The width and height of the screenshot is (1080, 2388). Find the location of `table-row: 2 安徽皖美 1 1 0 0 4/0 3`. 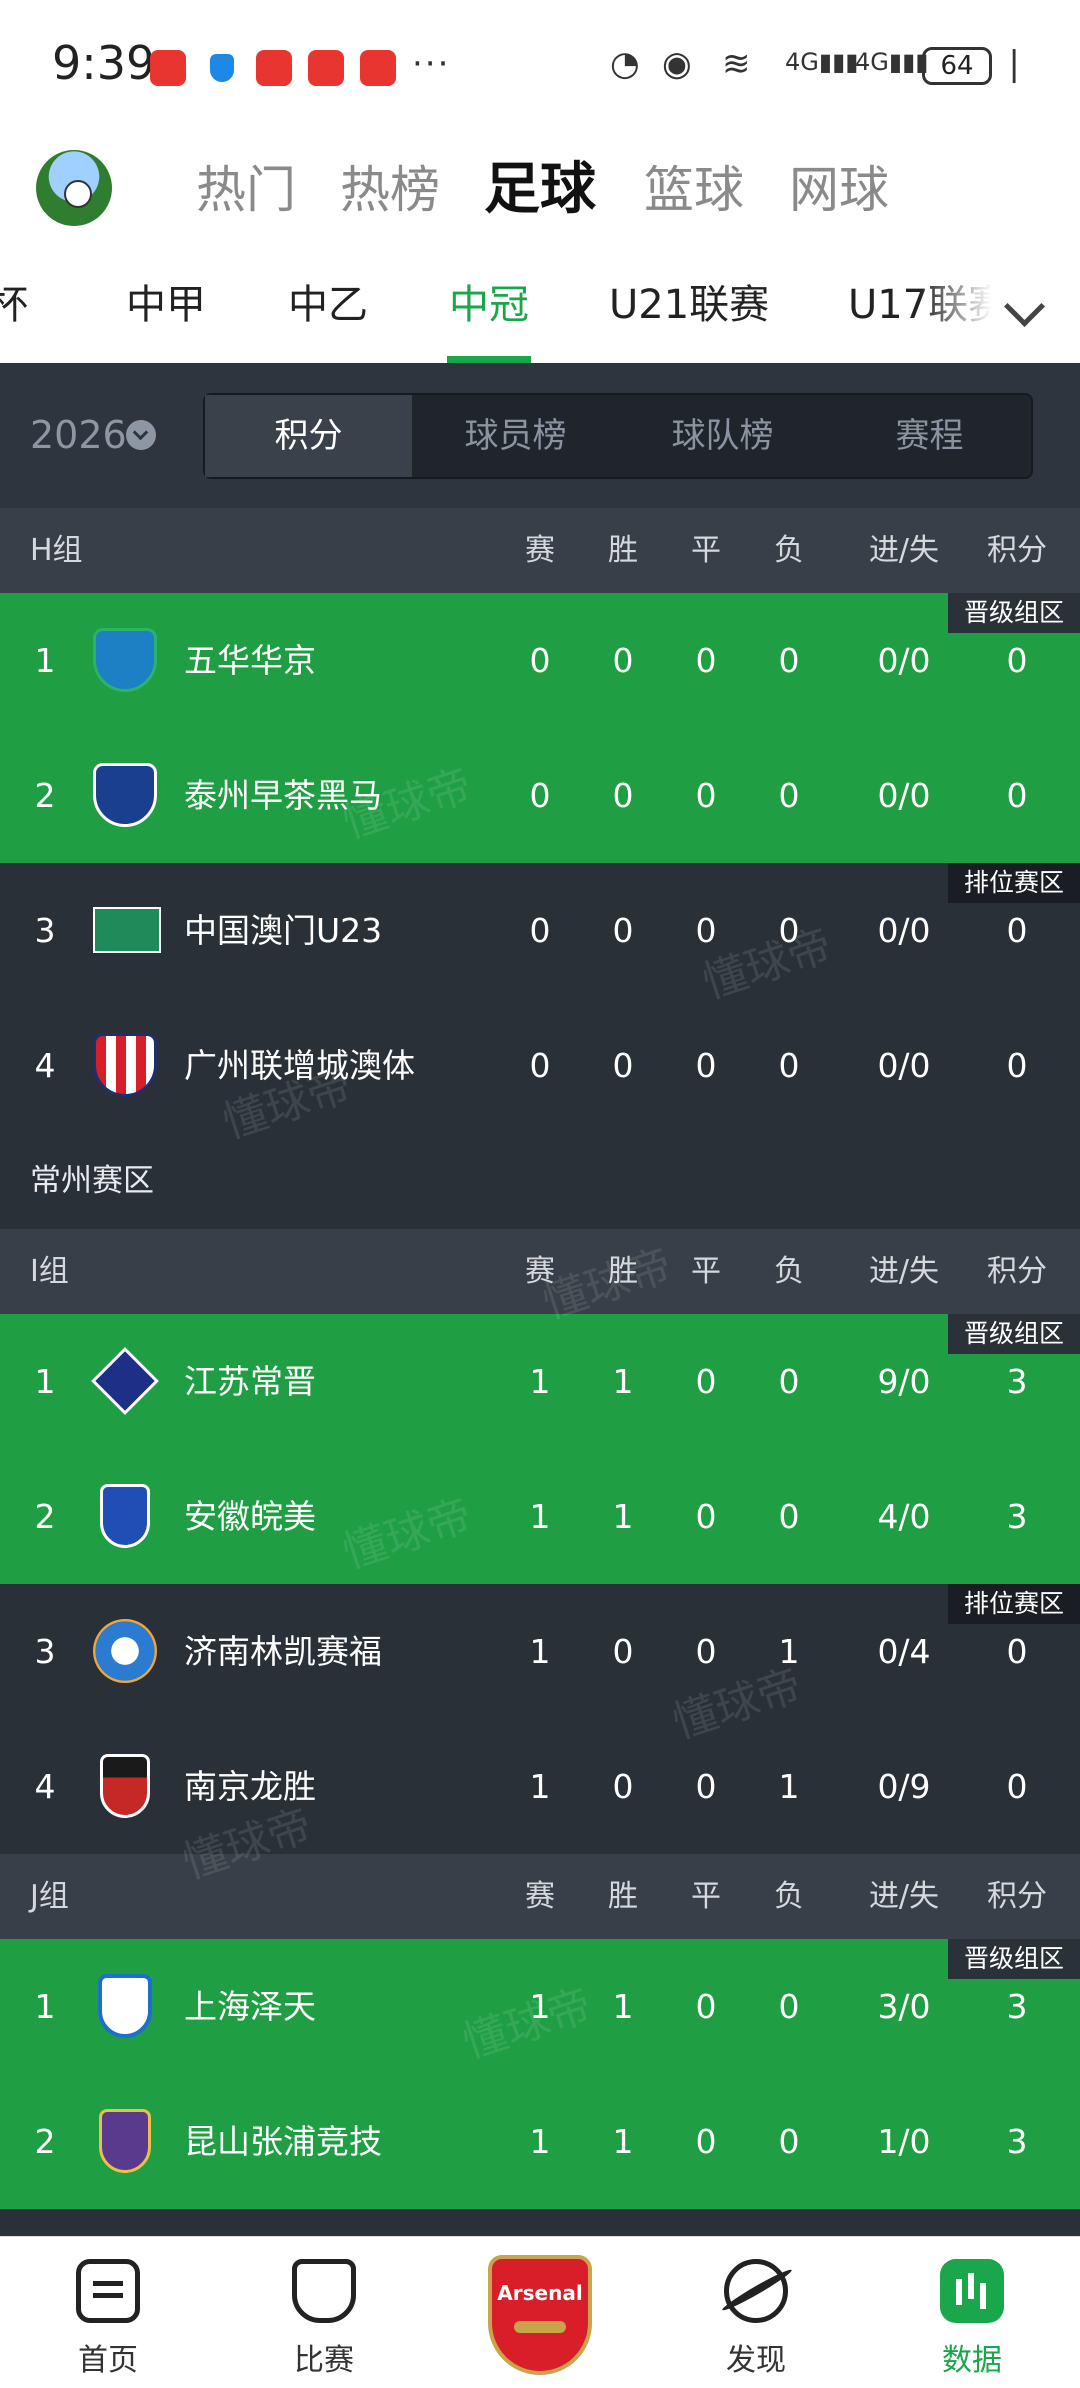

table-row: 2 安徽皖美 1 1 0 0 4/0 3 is located at coordinates (540, 1516).